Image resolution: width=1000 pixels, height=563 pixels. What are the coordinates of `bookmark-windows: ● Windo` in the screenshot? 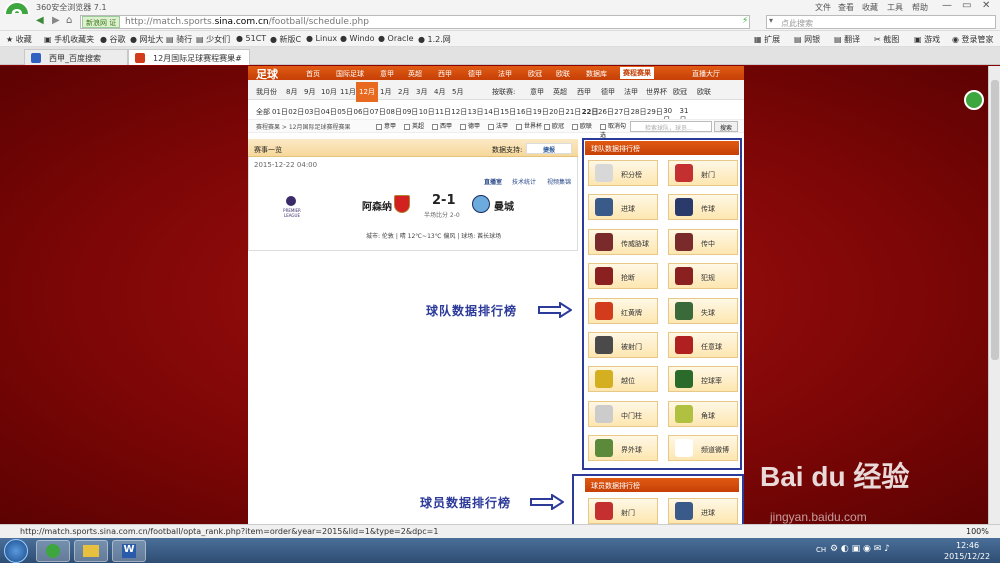 It's located at (357, 38).